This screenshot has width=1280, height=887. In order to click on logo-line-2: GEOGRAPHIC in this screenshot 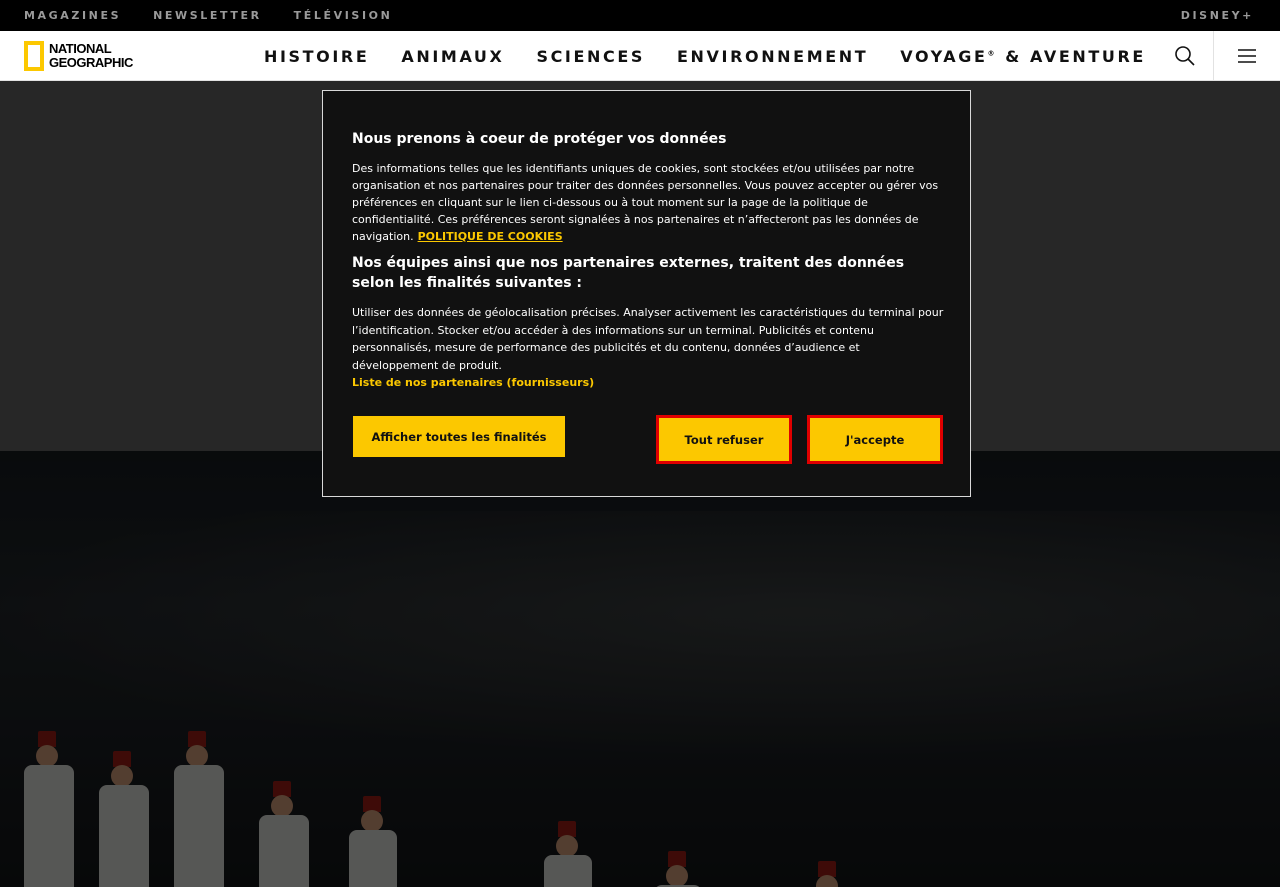, I will do `click(91, 62)`.